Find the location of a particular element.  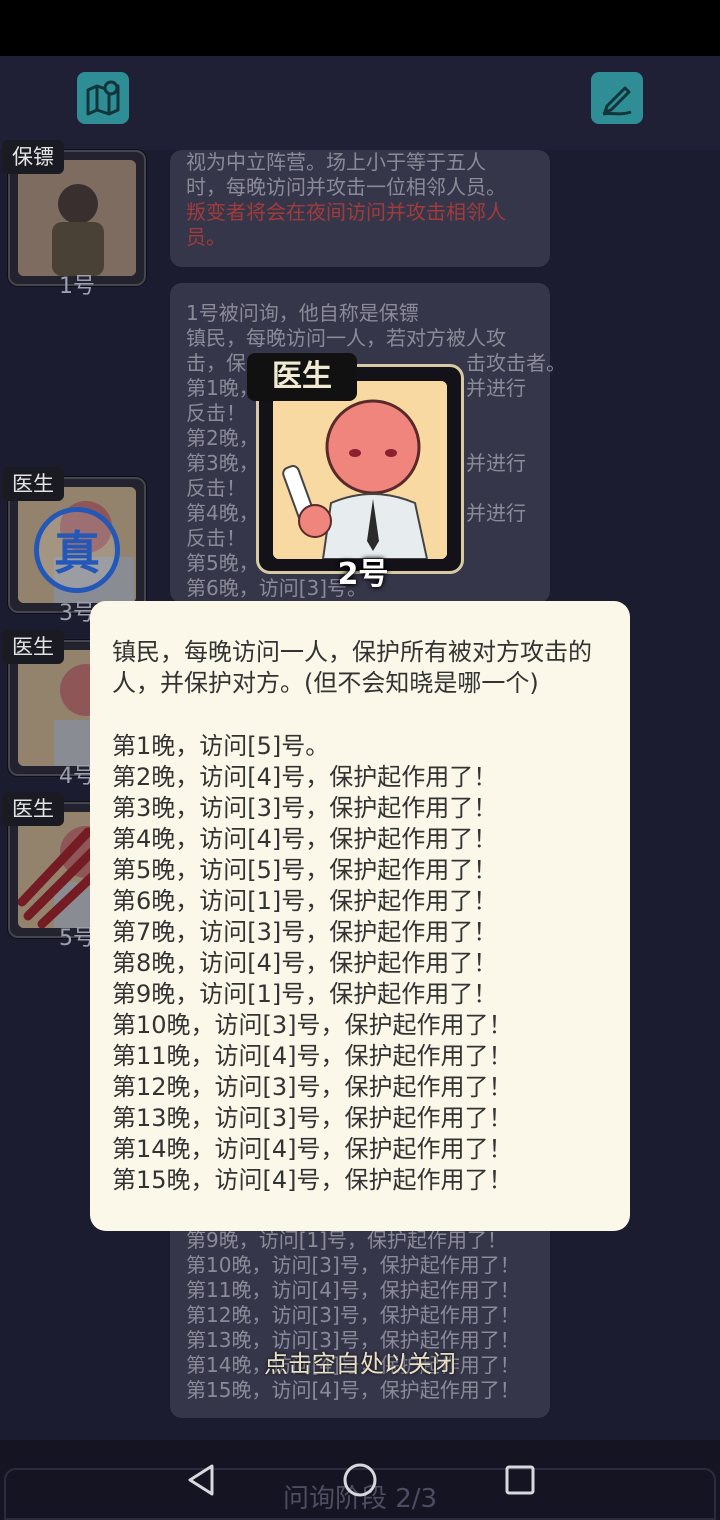

map-pin-icon is located at coordinates (103, 98).